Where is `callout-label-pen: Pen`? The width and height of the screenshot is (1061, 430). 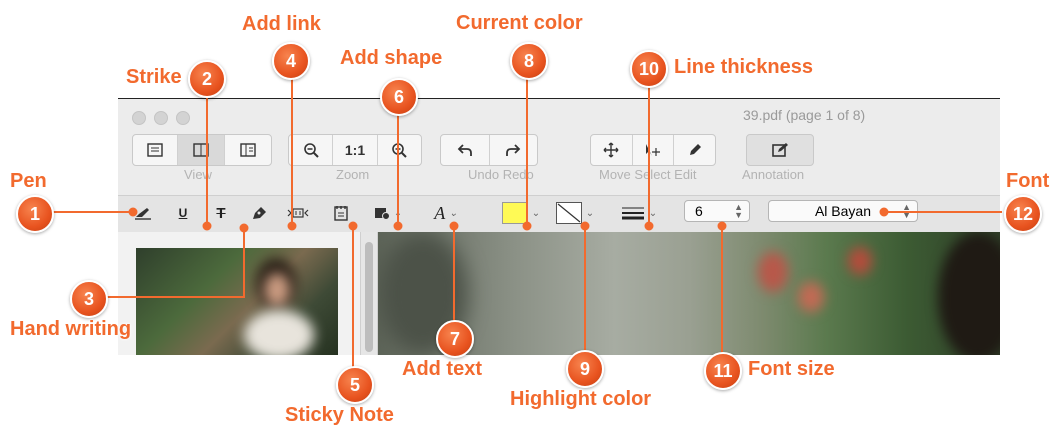
callout-label-pen: Pen is located at coordinates (28, 181).